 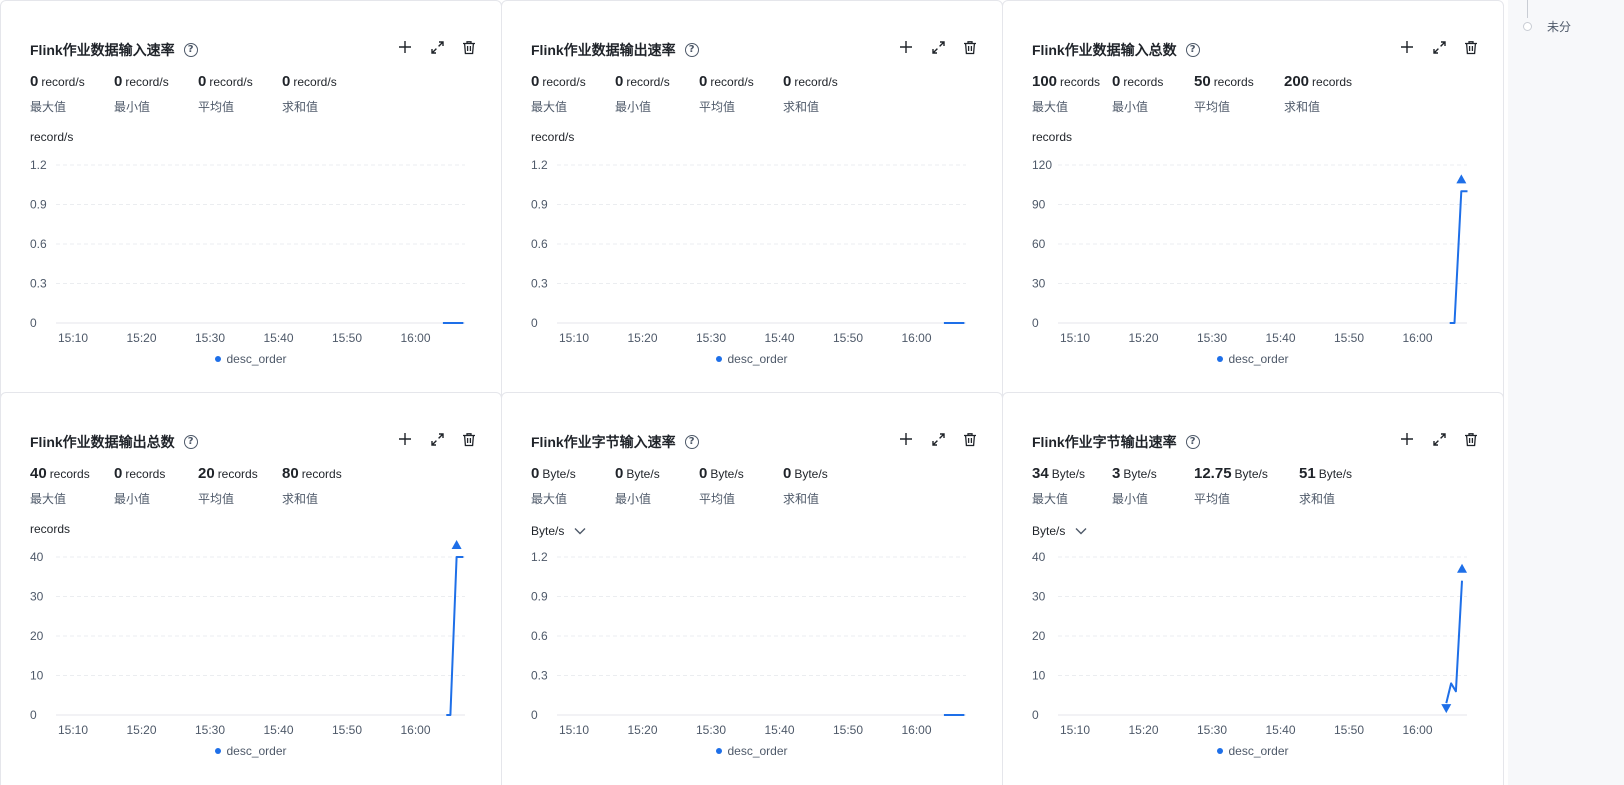 I want to click on timeline-dot-icon, so click(x=1527, y=26).